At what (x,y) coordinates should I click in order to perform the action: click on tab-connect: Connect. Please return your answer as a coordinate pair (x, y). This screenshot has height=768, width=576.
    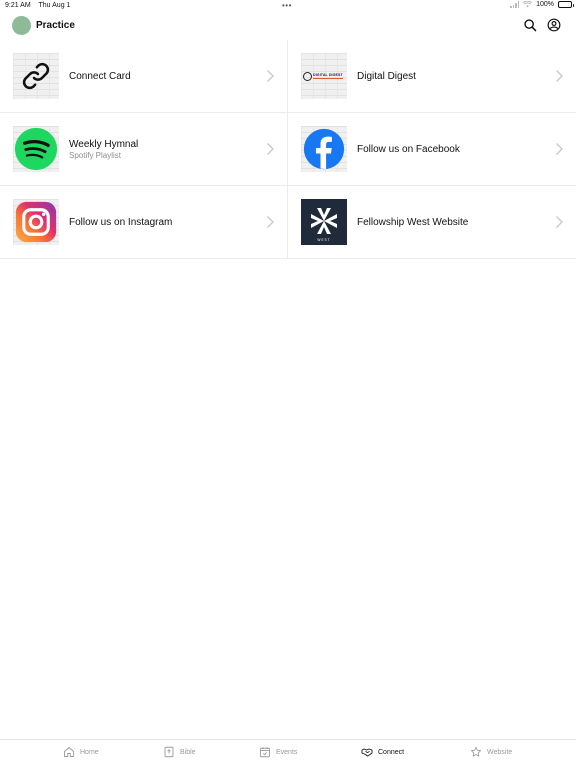
    Looking at the image, I should click on (382, 752).